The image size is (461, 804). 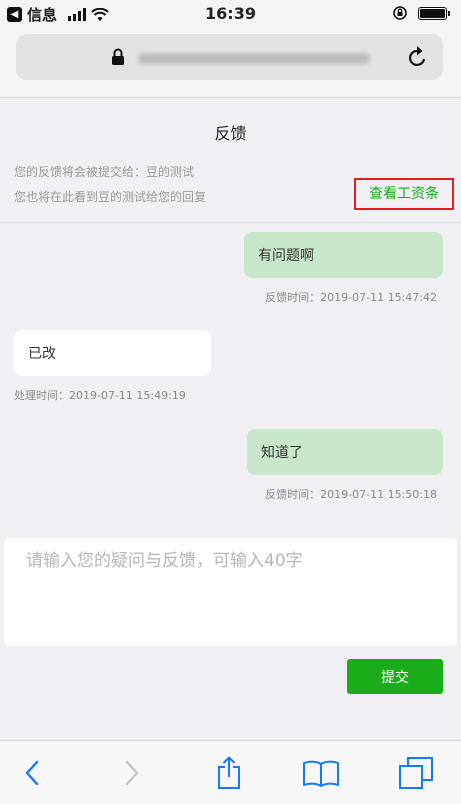 I want to click on lock-icon, so click(x=118, y=56).